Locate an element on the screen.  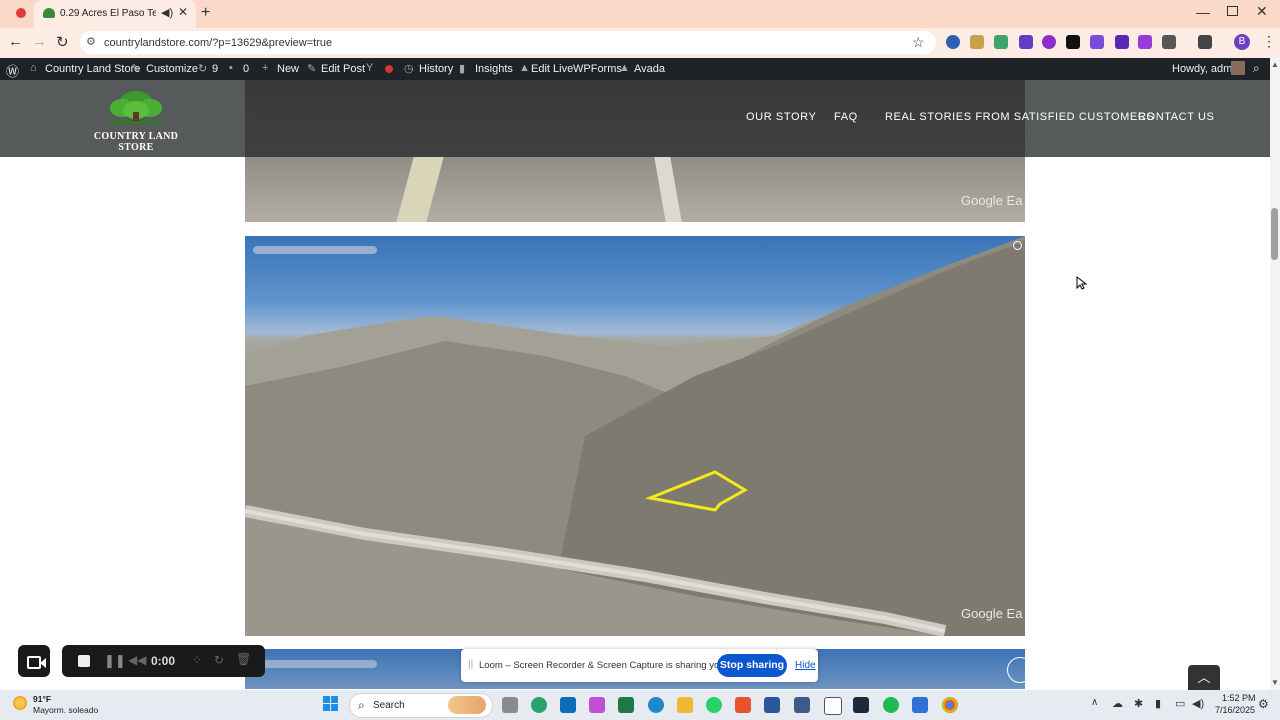
admin-updates-count: 9 is located at coordinates (215, 69).